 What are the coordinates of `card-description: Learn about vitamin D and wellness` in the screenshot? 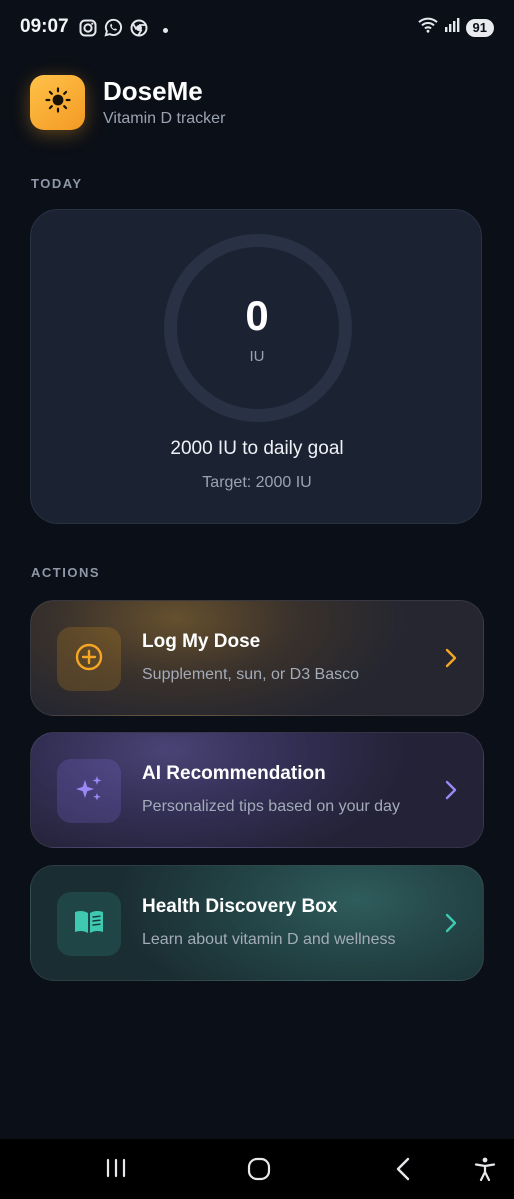 It's located at (269, 939).